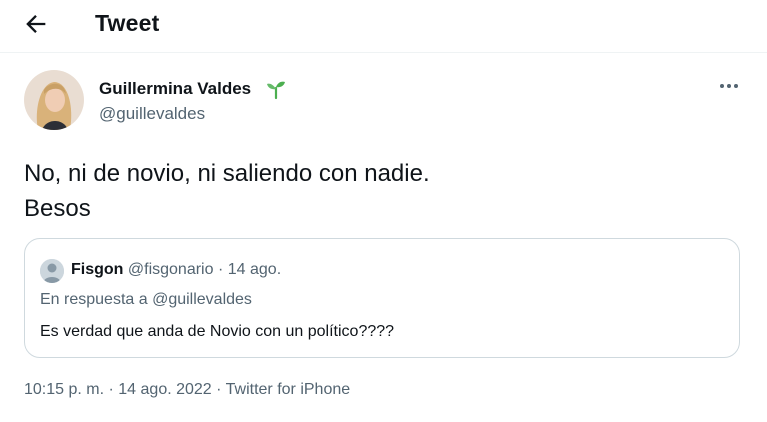 Image resolution: width=767 pixels, height=422 pixels. Describe the element at coordinates (164, 389) in the screenshot. I see `timestamp-date: 14 ago. 2022` at that location.